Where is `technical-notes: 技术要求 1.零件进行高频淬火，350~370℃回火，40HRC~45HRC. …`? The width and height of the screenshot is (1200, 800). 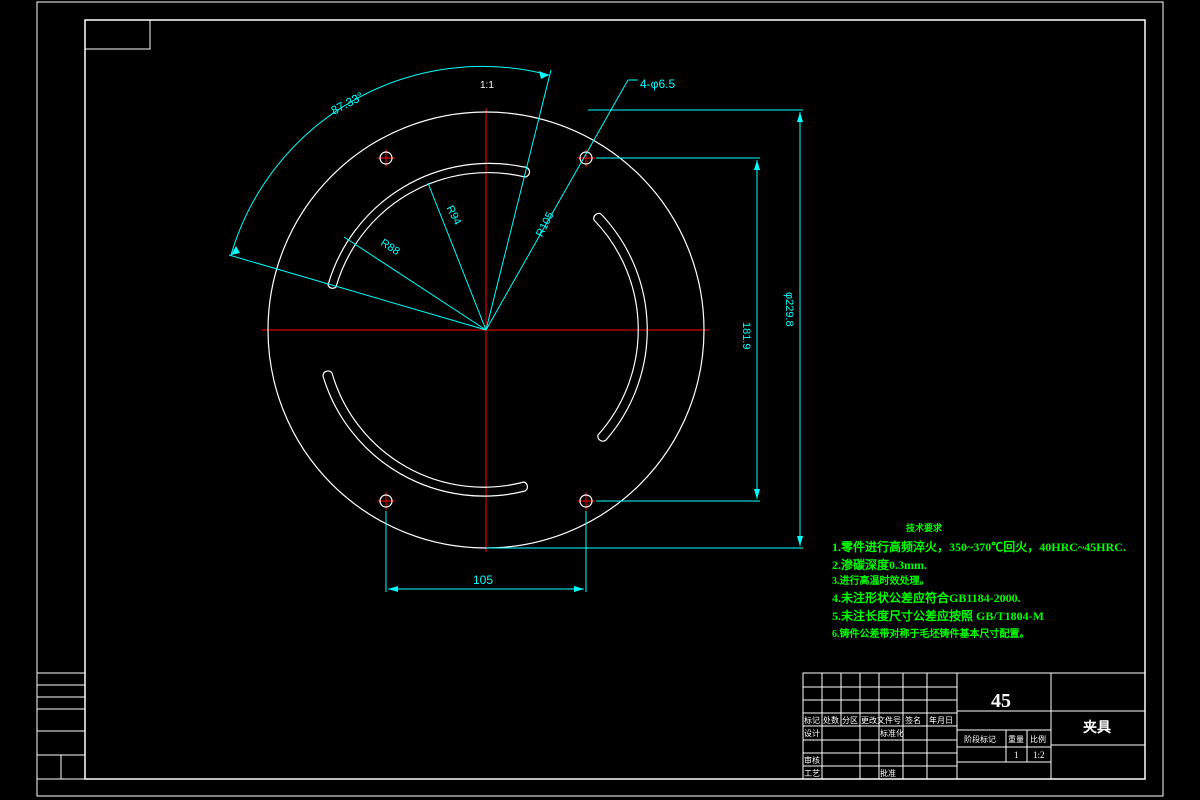
technical-notes: 技术要求 1.零件进行高频淬火，350~370℃回火，40HRC~45HRC. … is located at coordinates (979, 581).